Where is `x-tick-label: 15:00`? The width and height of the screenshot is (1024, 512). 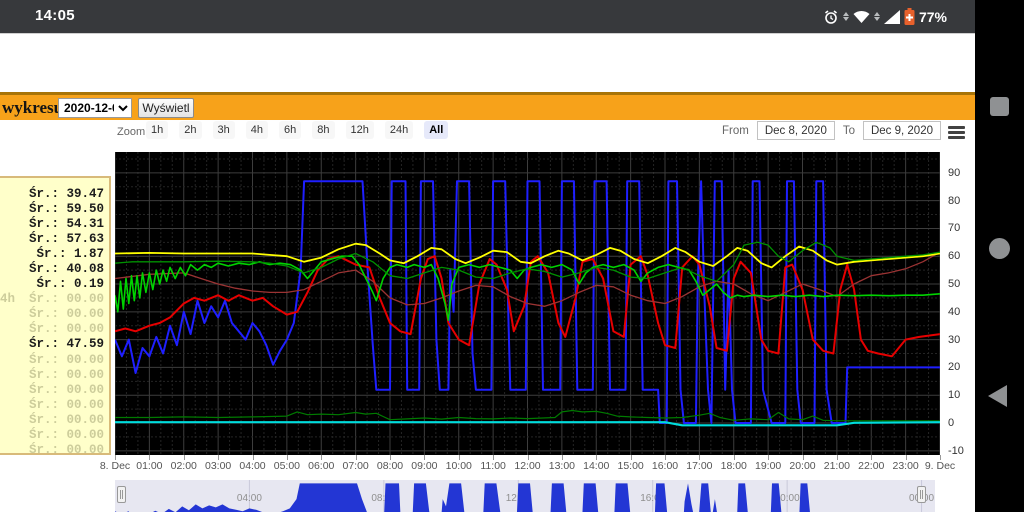 x-tick-label: 15:00 is located at coordinates (630, 466).